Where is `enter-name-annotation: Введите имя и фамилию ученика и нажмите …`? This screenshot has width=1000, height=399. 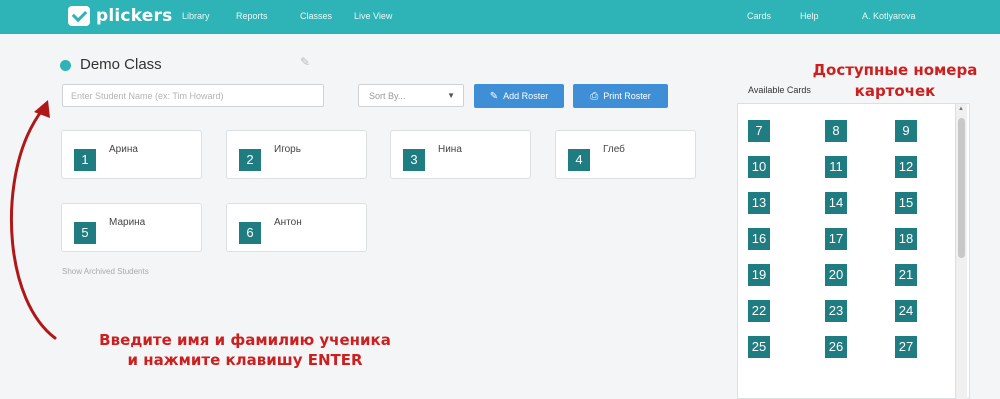
enter-name-annotation: Введите имя и фамилию ученика и нажмите … is located at coordinates (245, 350).